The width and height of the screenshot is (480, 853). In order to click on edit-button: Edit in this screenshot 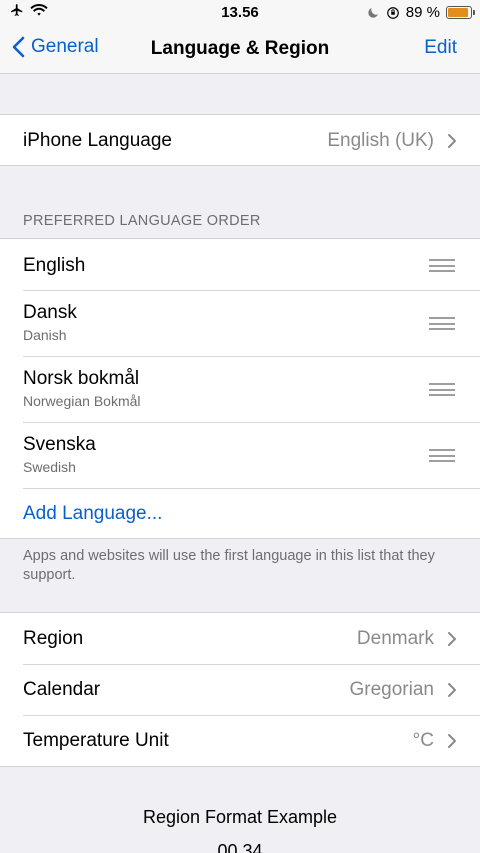, I will do `click(440, 48)`.